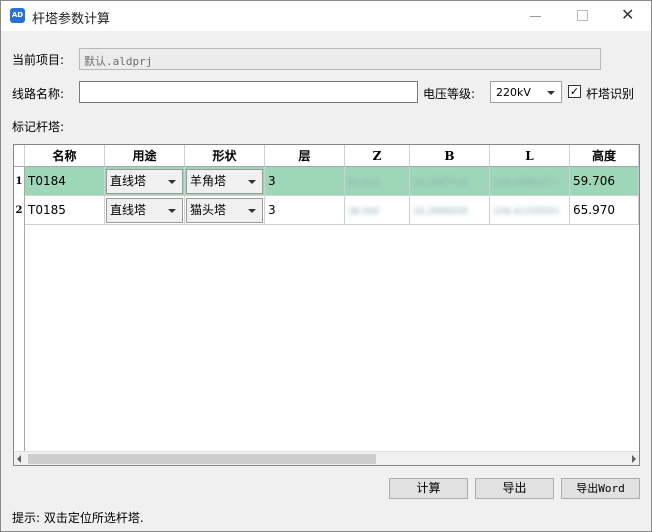 Image resolution: width=652 pixels, height=532 pixels. What do you see at coordinates (514, 488) in the screenshot?
I see `export-button: 导出` at bounding box center [514, 488].